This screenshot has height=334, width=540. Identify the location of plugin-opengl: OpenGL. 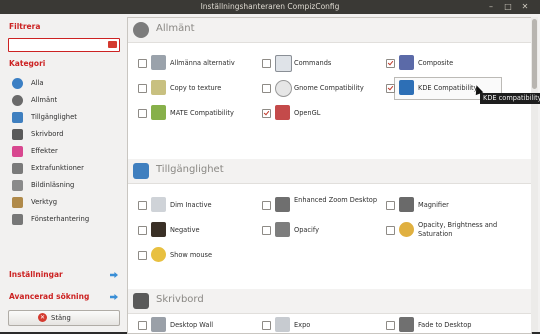
(324, 113).